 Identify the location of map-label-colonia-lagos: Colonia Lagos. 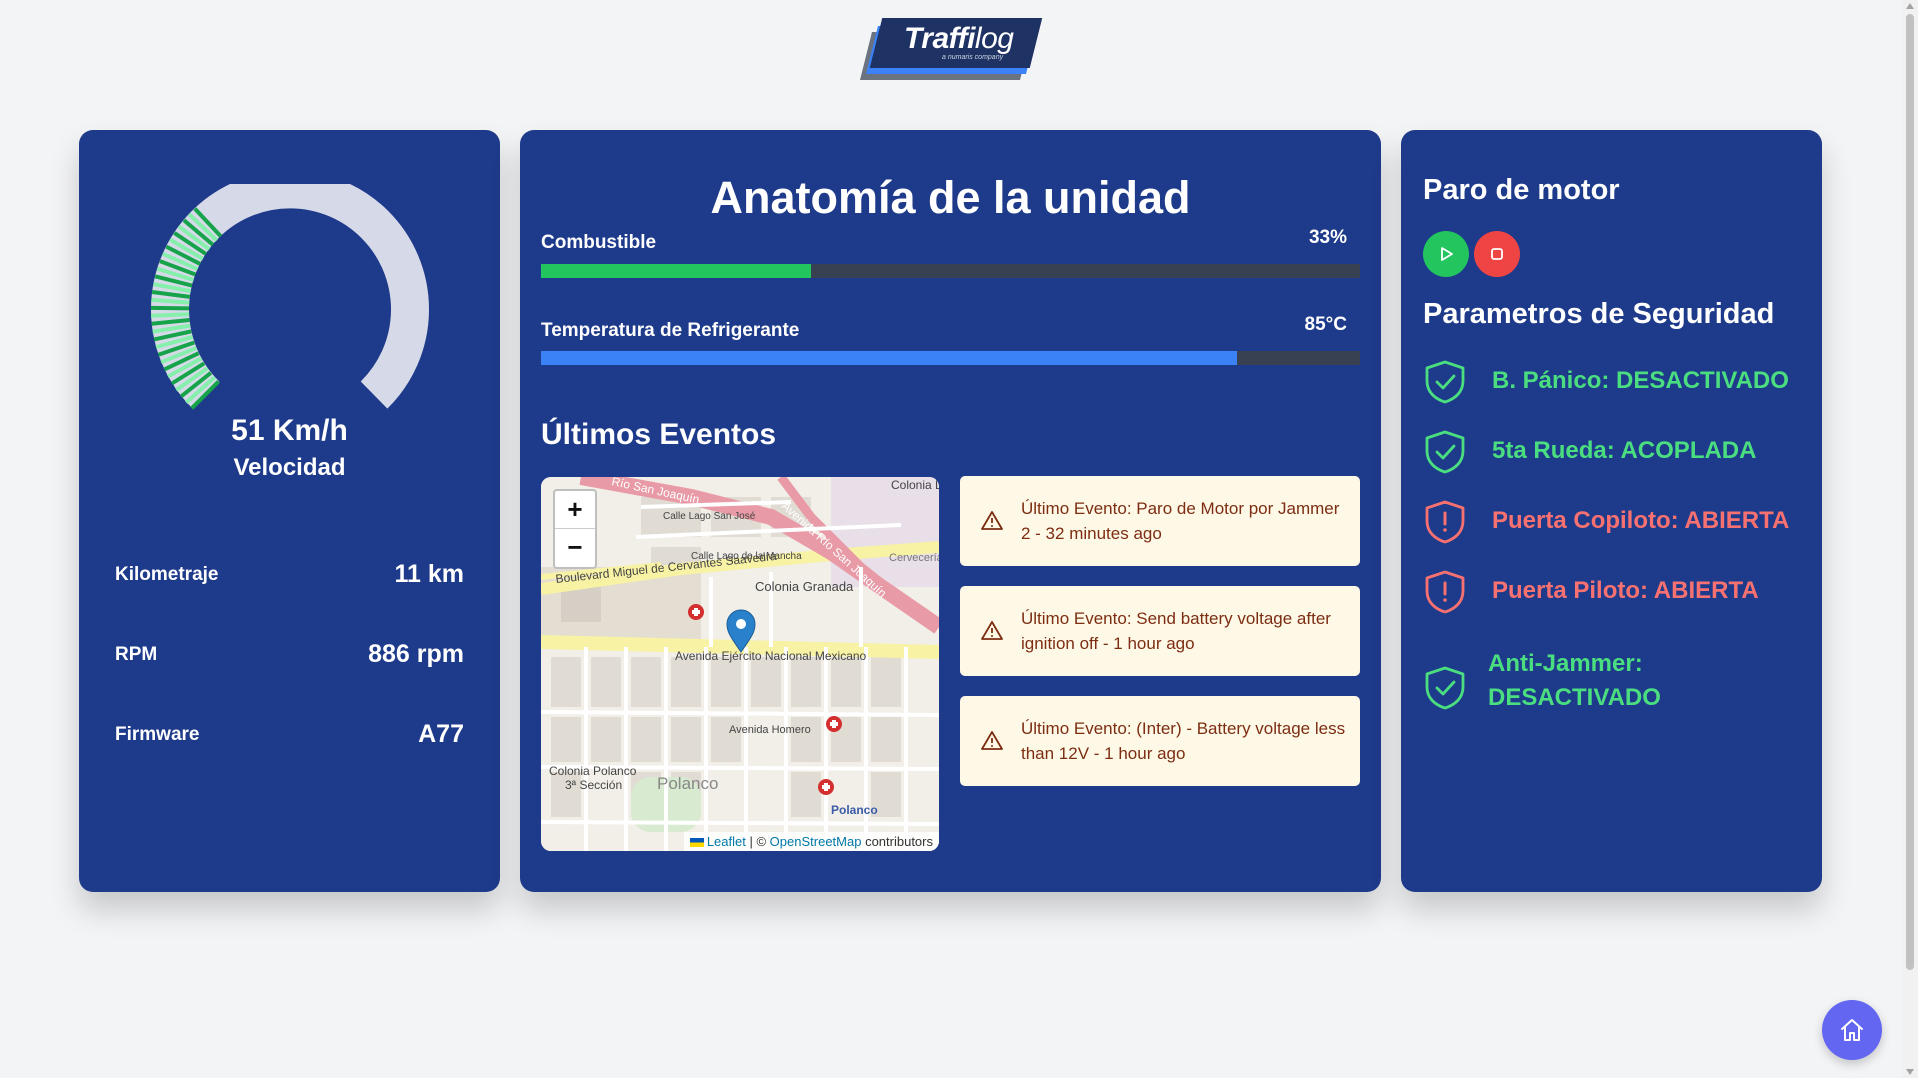
(915, 485).